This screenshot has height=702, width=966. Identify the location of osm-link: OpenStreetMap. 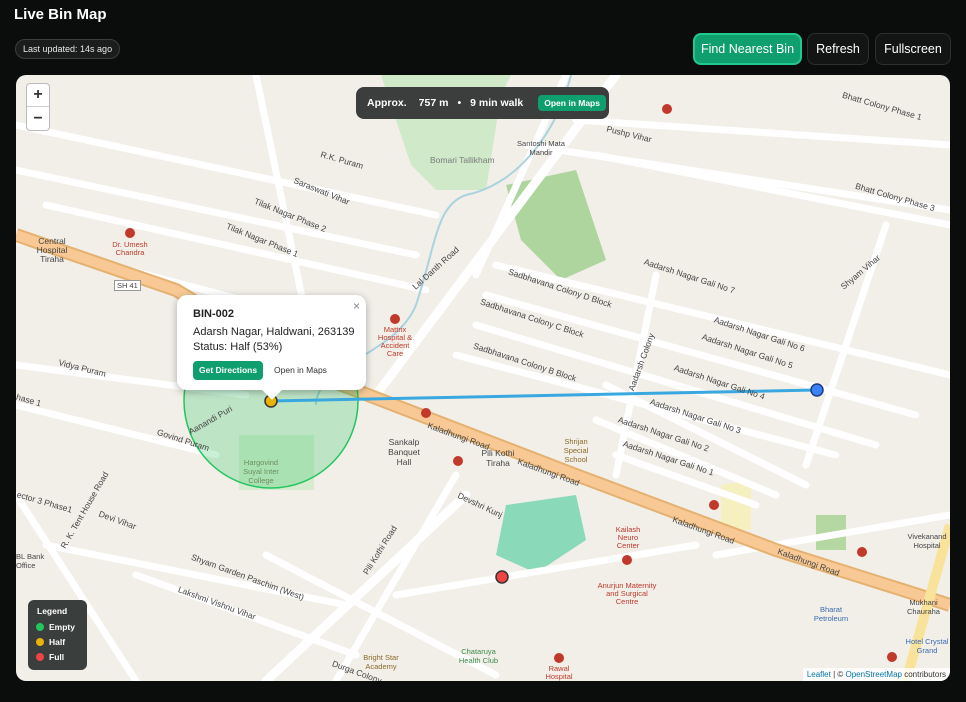
(873, 674).